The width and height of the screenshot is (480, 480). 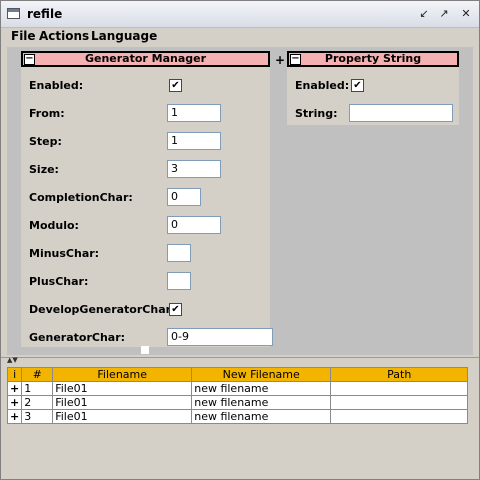 What do you see at coordinates (12, 360) in the screenshot?
I see `split-arrows-icon: ▲▼` at bounding box center [12, 360].